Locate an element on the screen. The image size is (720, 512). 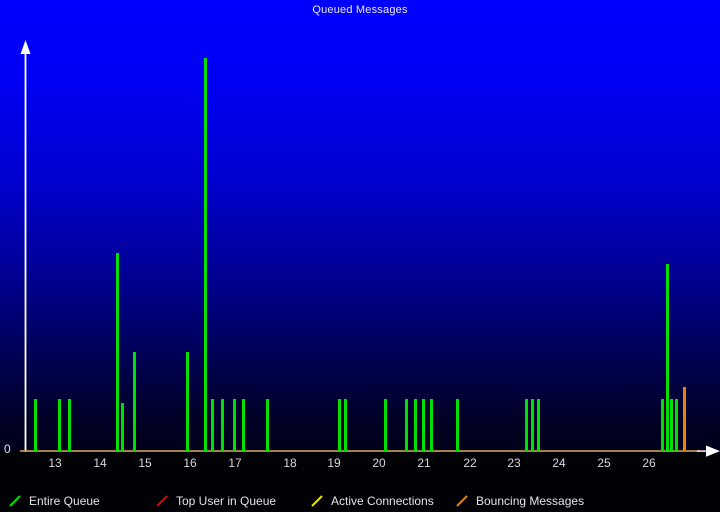
legend-item: Bouncing Messages is located at coordinates (519, 501).